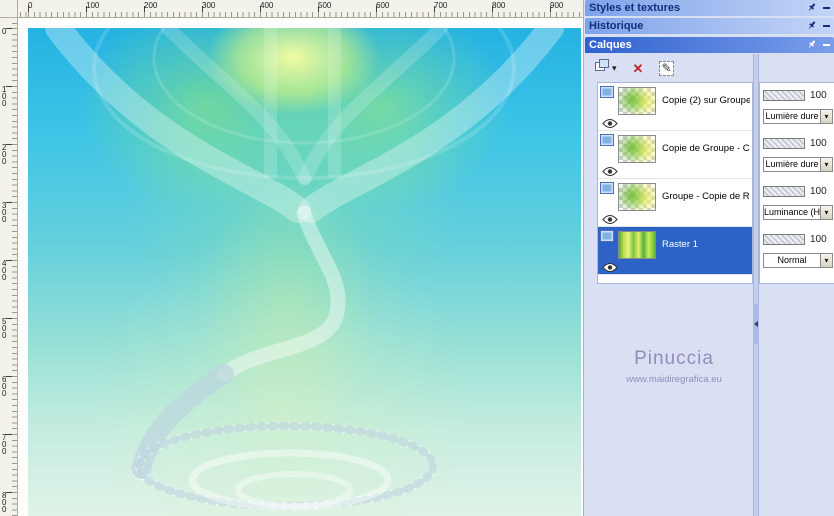 Image resolution: width=834 pixels, height=516 pixels. Describe the element at coordinates (675, 251) in the screenshot. I see `layer-row-selected: Raster 1` at that location.